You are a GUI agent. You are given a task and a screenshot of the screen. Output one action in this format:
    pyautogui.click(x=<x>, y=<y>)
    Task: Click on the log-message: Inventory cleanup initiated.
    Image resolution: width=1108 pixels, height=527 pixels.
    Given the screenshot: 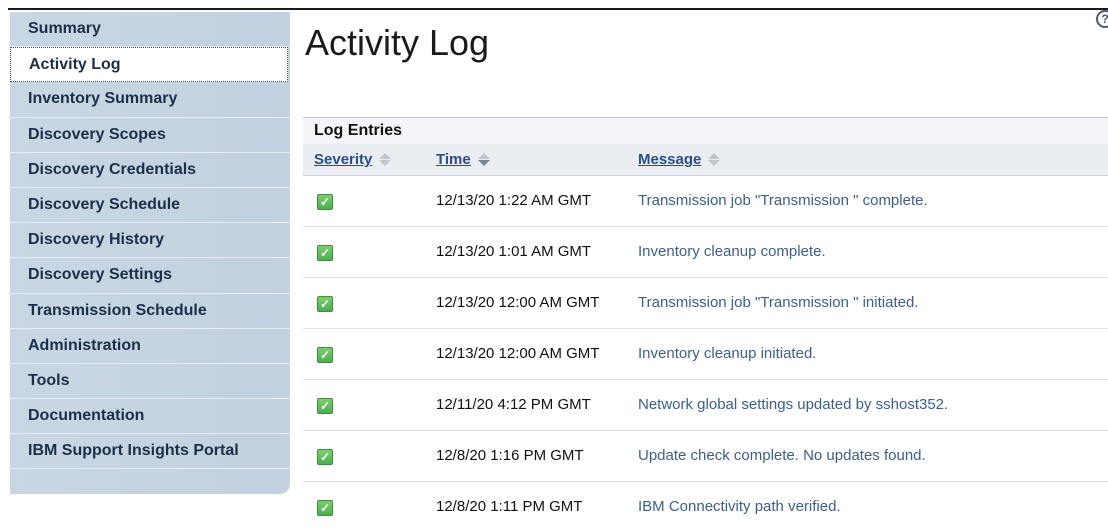 What is the action you would take?
    pyautogui.click(x=727, y=353)
    